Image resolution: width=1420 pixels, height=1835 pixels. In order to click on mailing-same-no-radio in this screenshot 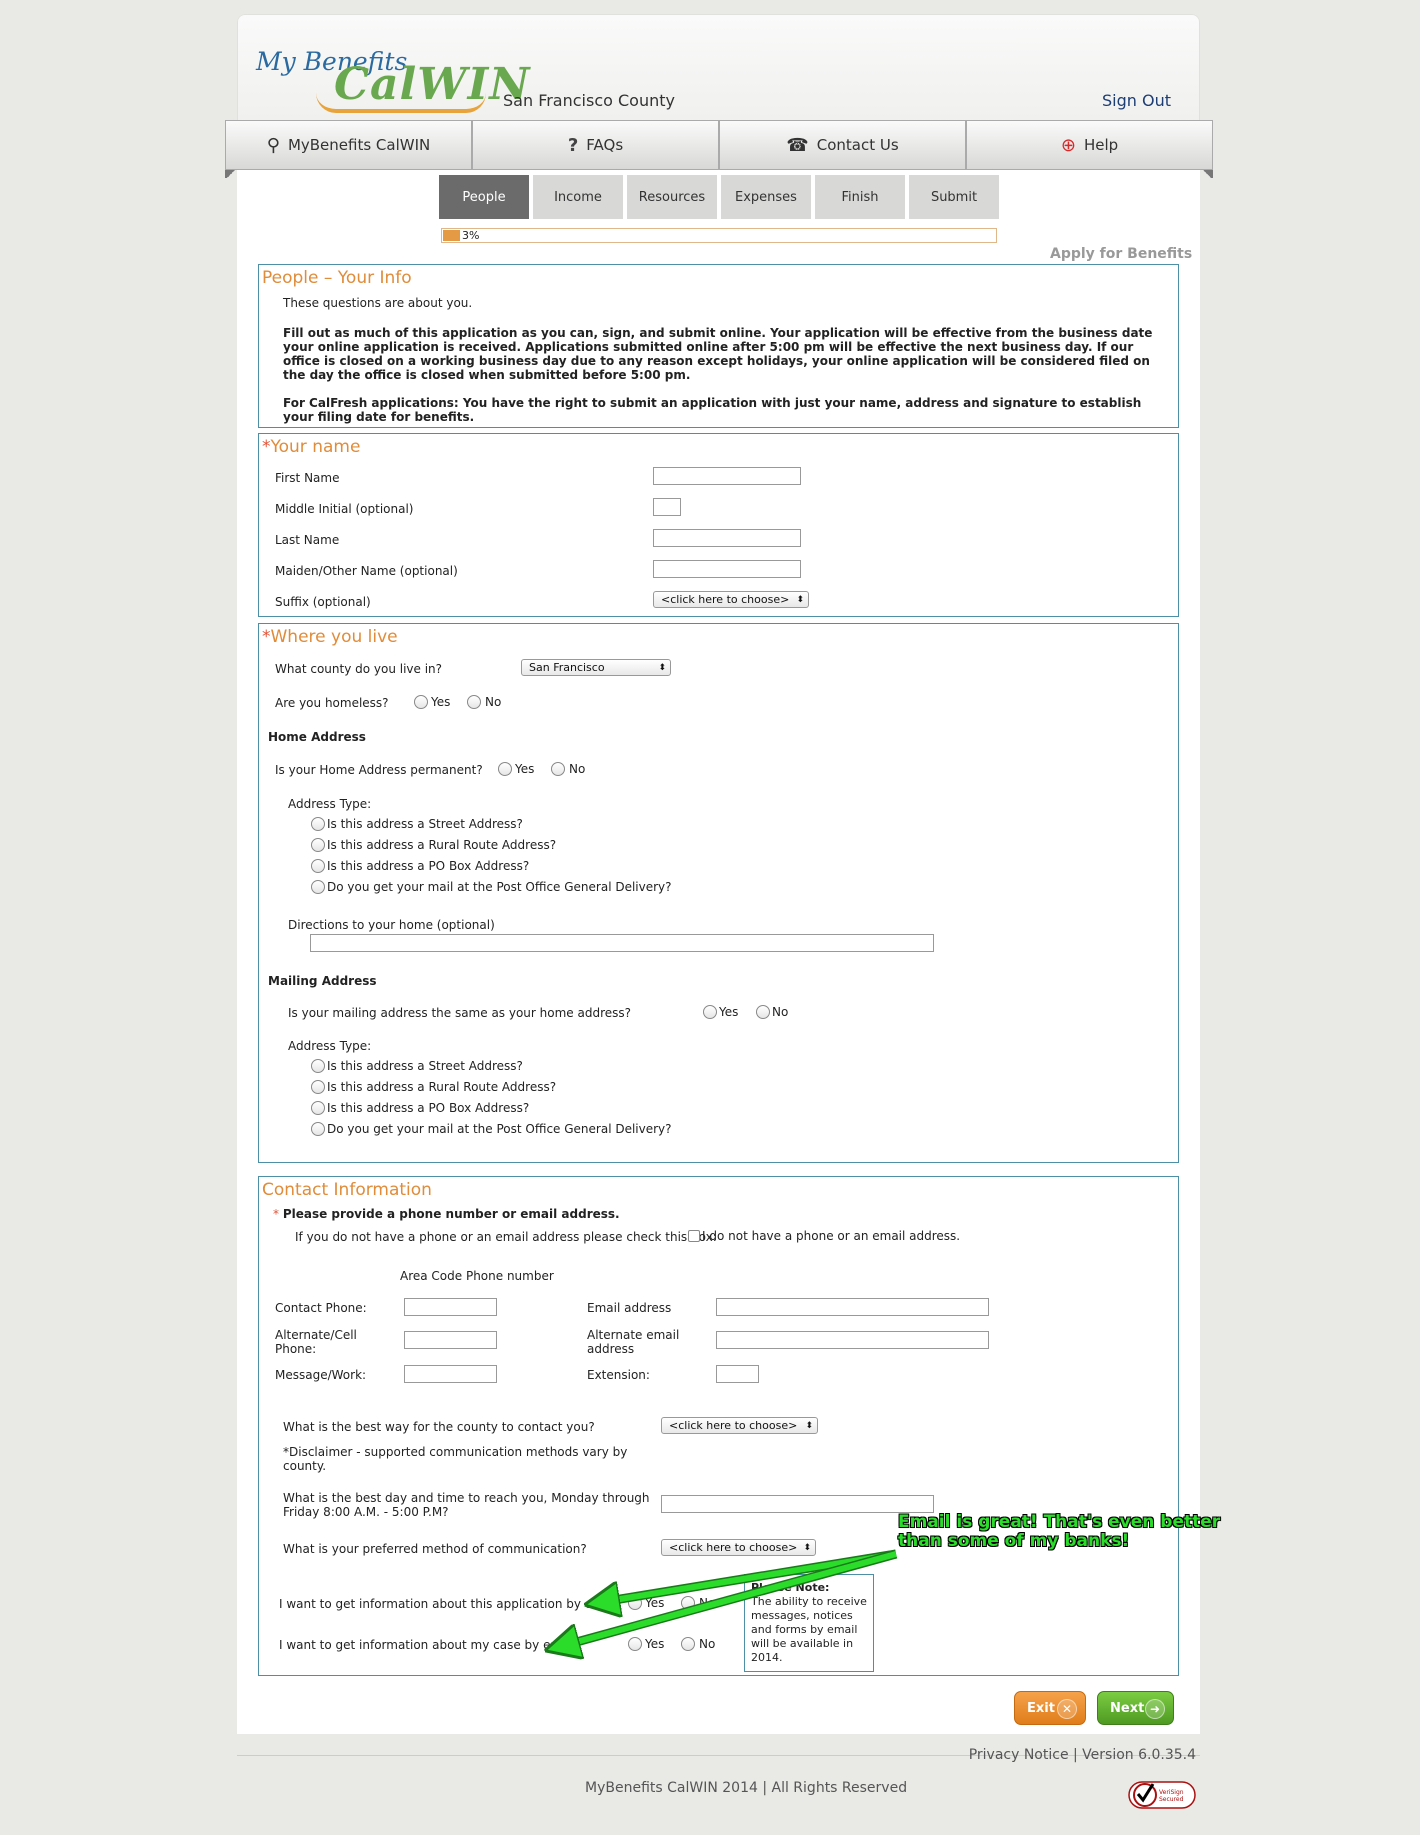, I will do `click(763, 1012)`.